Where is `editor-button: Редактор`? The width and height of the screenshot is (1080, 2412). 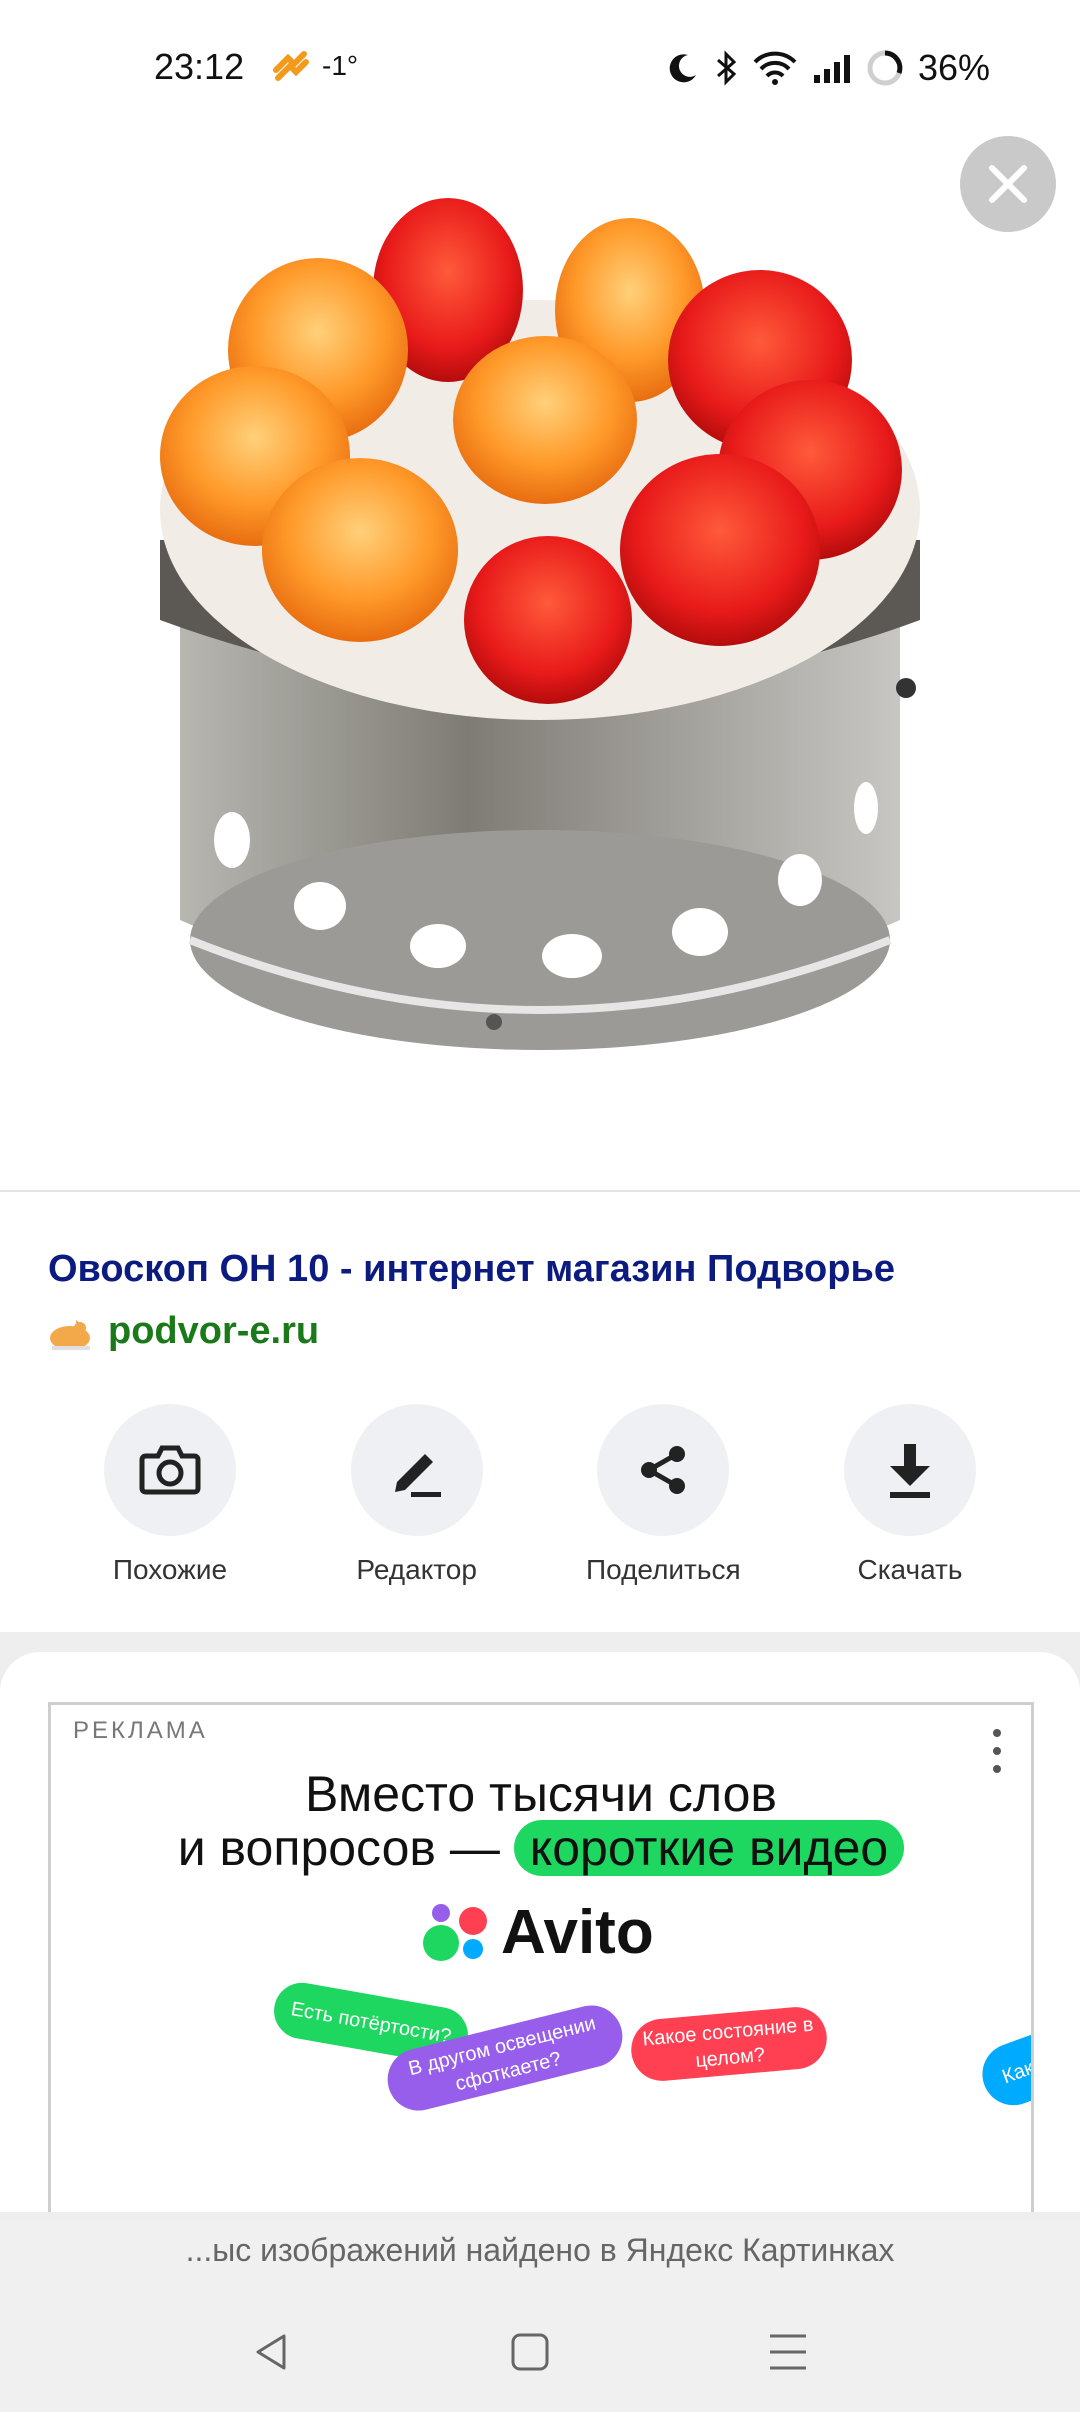
editor-button: Редактор is located at coordinates (417, 1495).